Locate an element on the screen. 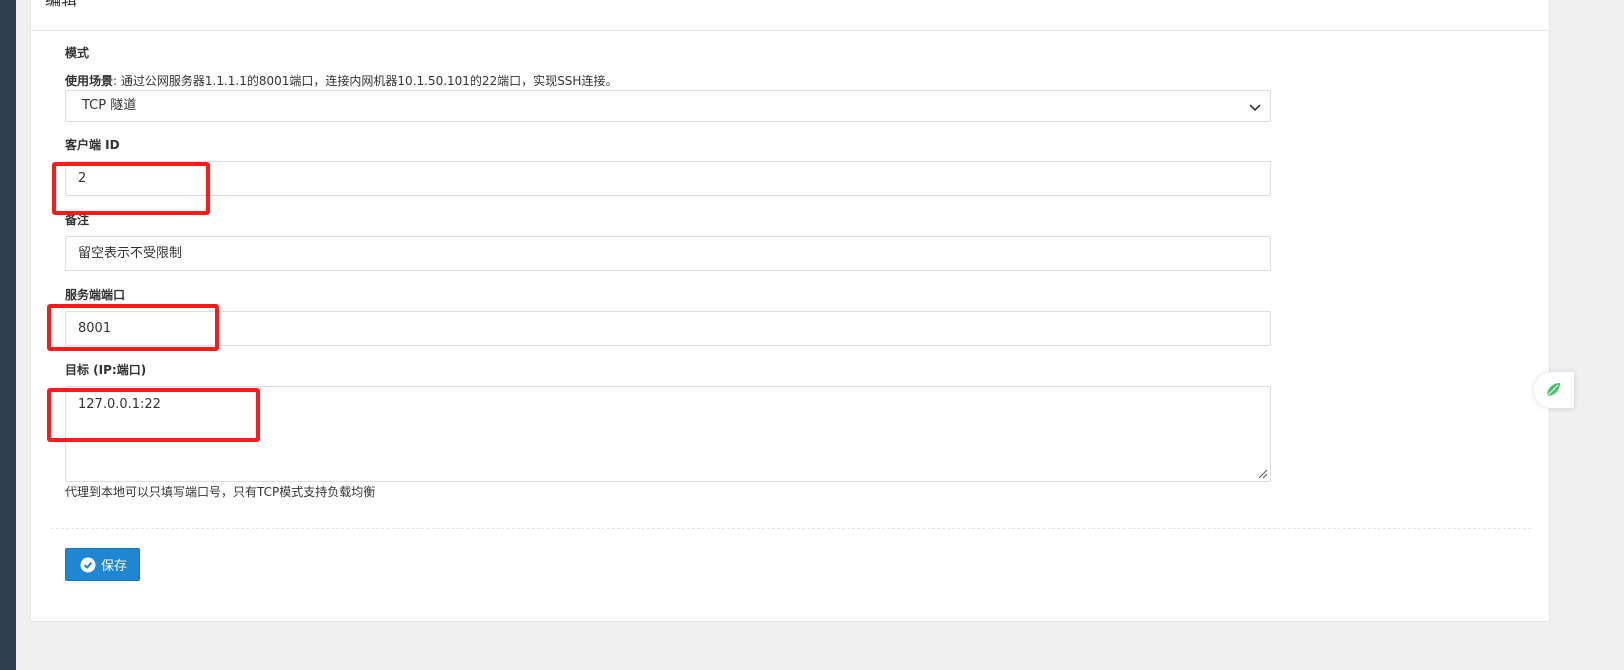  check-circle-icon is located at coordinates (88, 564).